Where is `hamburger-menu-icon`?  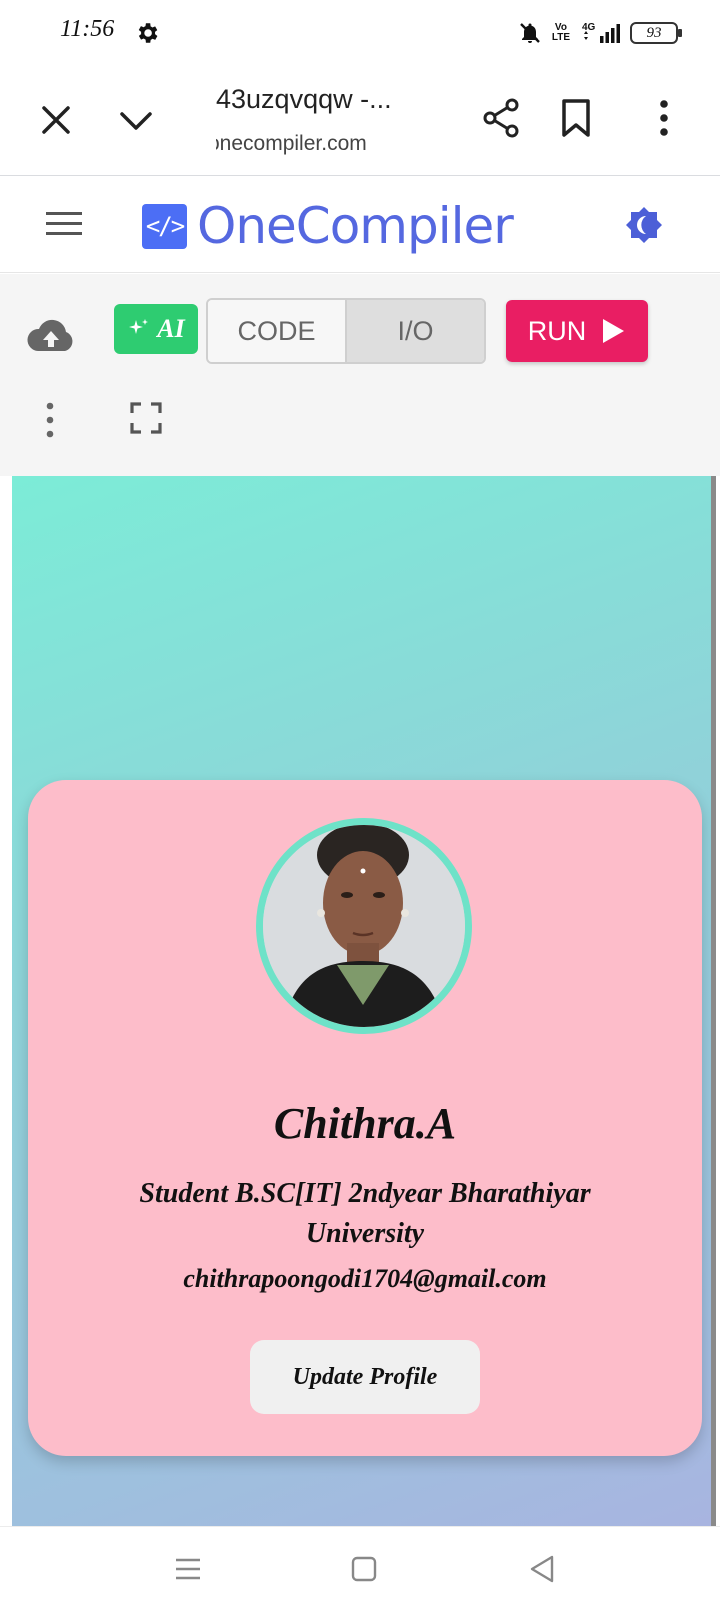 hamburger-menu-icon is located at coordinates (64, 224).